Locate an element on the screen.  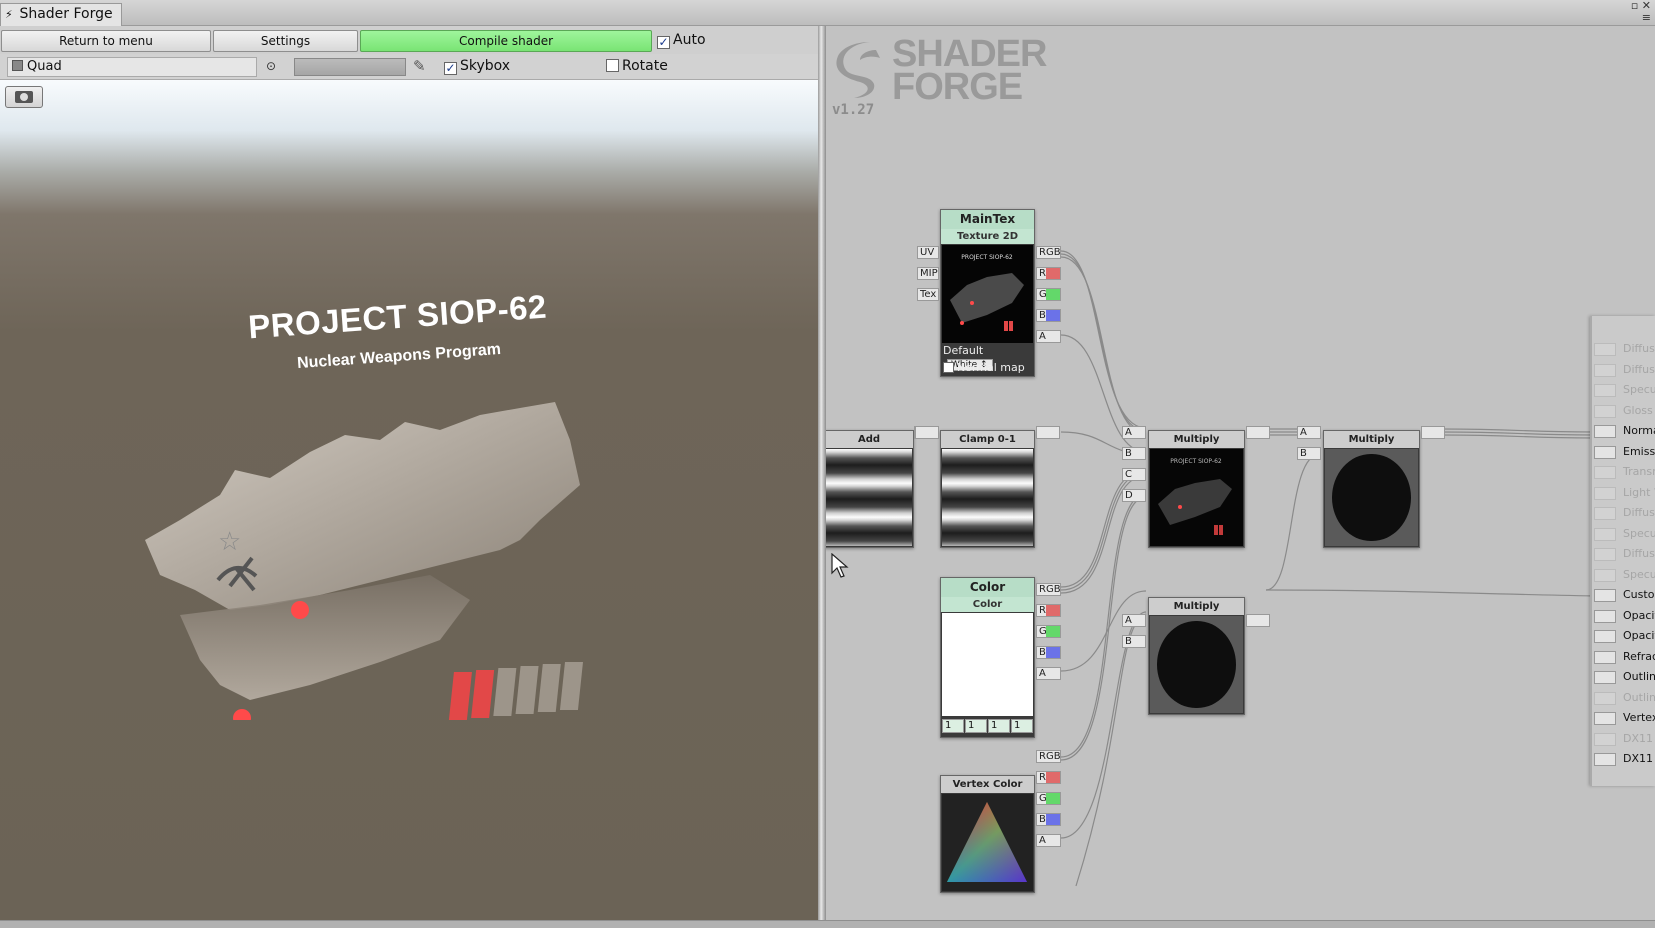
node-clamp: Clamp 0-1 is located at coordinates (987, 489).